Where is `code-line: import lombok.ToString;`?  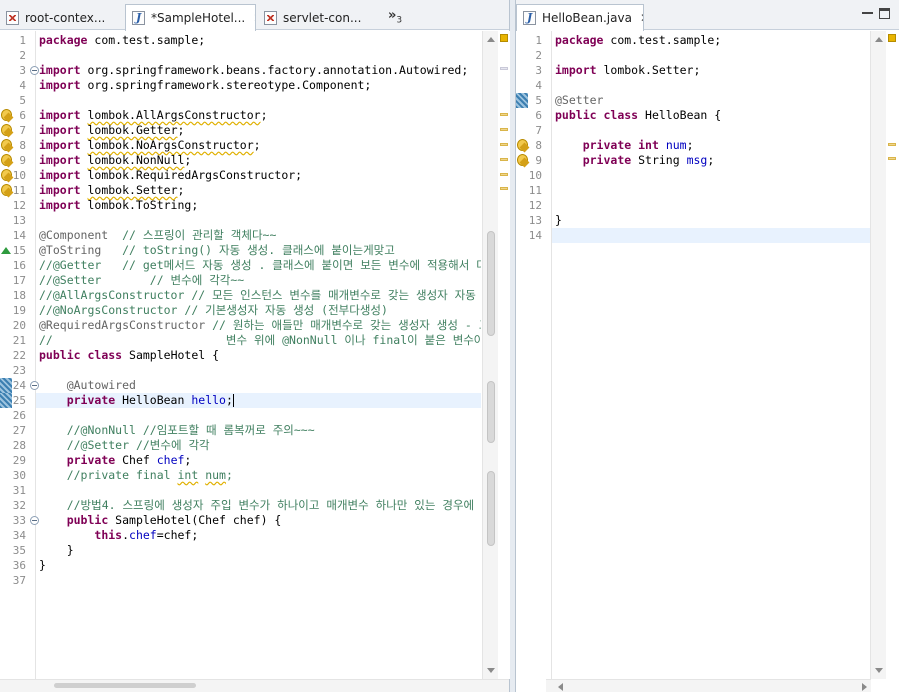 code-line: import lombok.ToString; is located at coordinates (258, 205).